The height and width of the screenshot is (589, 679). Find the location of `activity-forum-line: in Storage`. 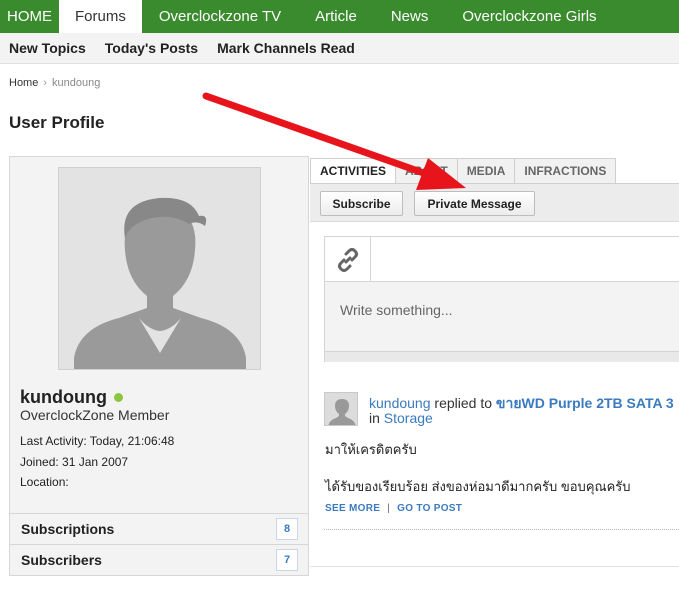

activity-forum-line: in Storage is located at coordinates (401, 418).